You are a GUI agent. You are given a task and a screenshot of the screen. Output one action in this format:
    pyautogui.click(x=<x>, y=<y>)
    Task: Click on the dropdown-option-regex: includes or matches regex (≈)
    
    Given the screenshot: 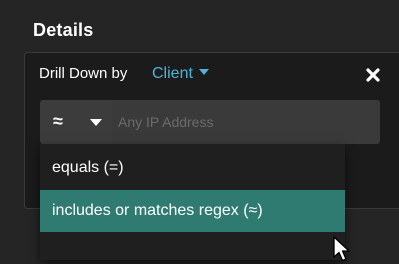 What is the action you would take?
    pyautogui.click(x=192, y=211)
    